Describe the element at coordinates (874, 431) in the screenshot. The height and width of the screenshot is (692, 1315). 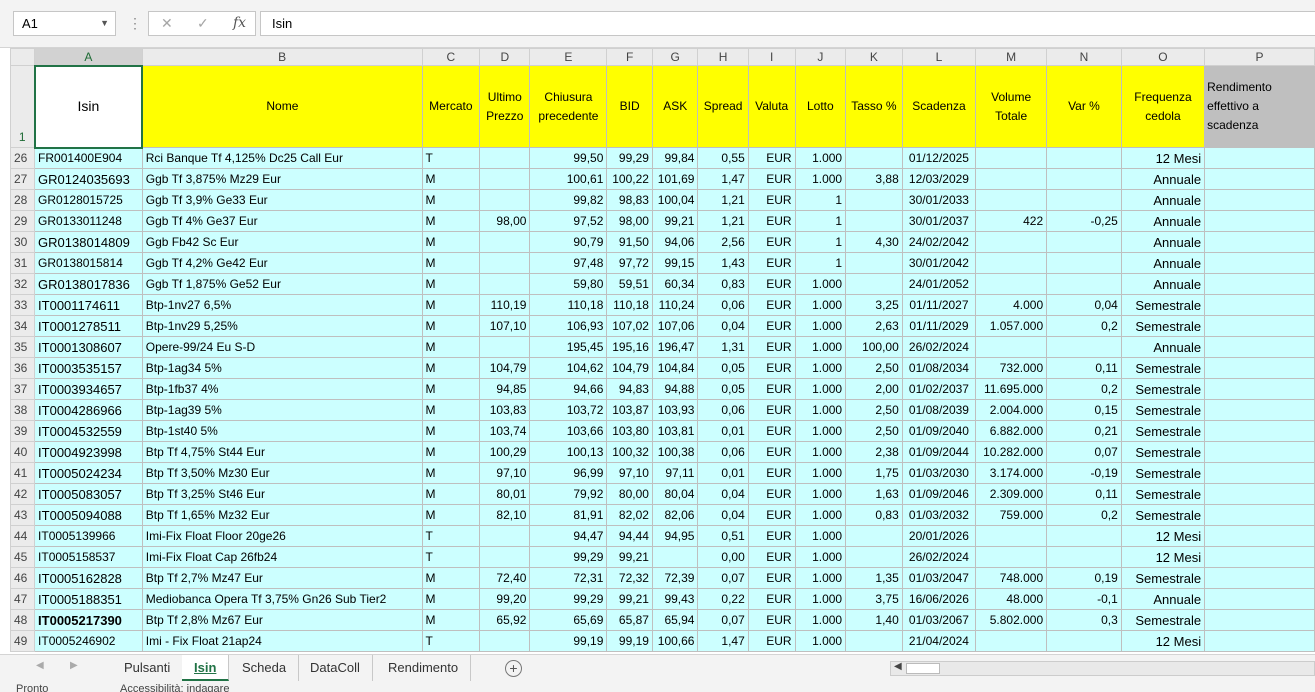
I see `cell-tasso: 2,50` at that location.